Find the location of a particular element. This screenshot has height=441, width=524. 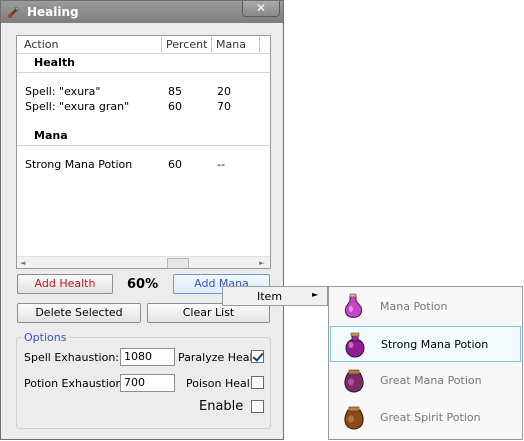

submenu-item-great-spirit-potion: Great Spirit Potion is located at coordinates (425, 418).